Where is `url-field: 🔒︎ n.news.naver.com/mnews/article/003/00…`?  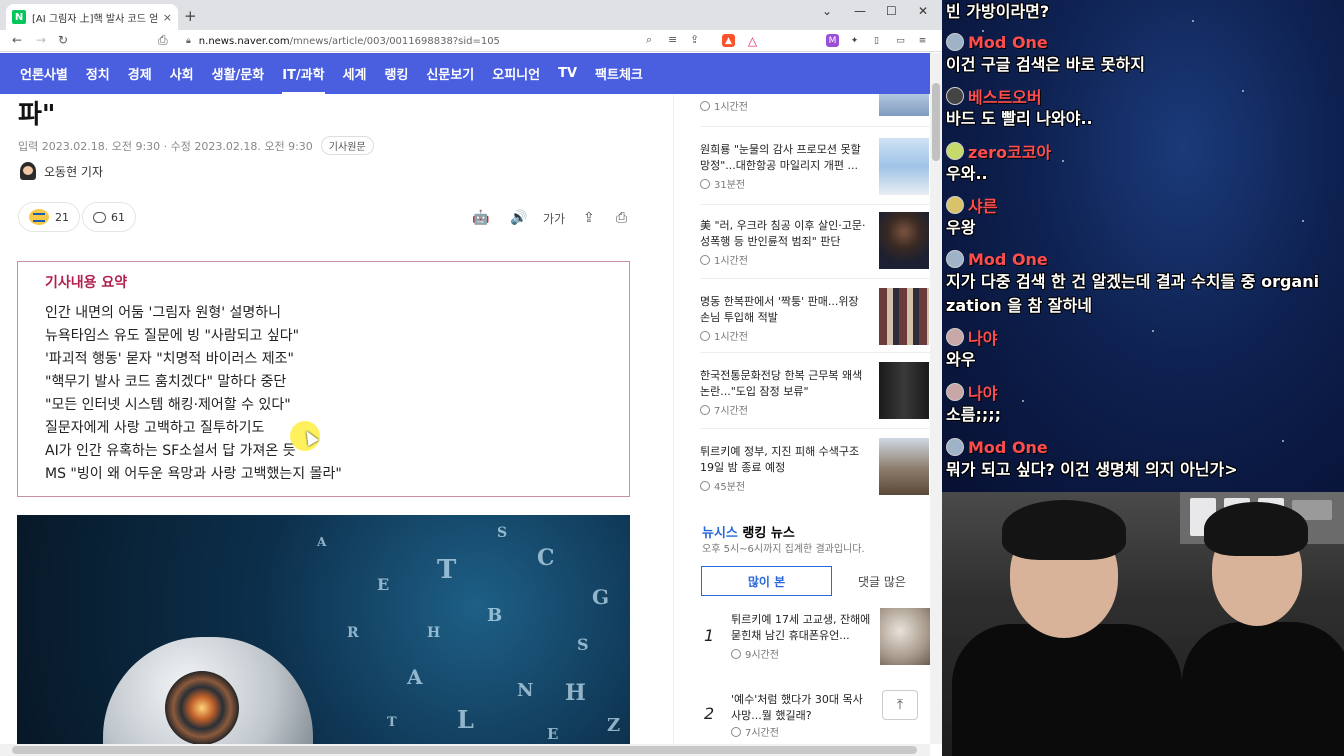
url-field: 🔒︎ n.news.naver.com/mnews/article/003/00… is located at coordinates (443, 41).